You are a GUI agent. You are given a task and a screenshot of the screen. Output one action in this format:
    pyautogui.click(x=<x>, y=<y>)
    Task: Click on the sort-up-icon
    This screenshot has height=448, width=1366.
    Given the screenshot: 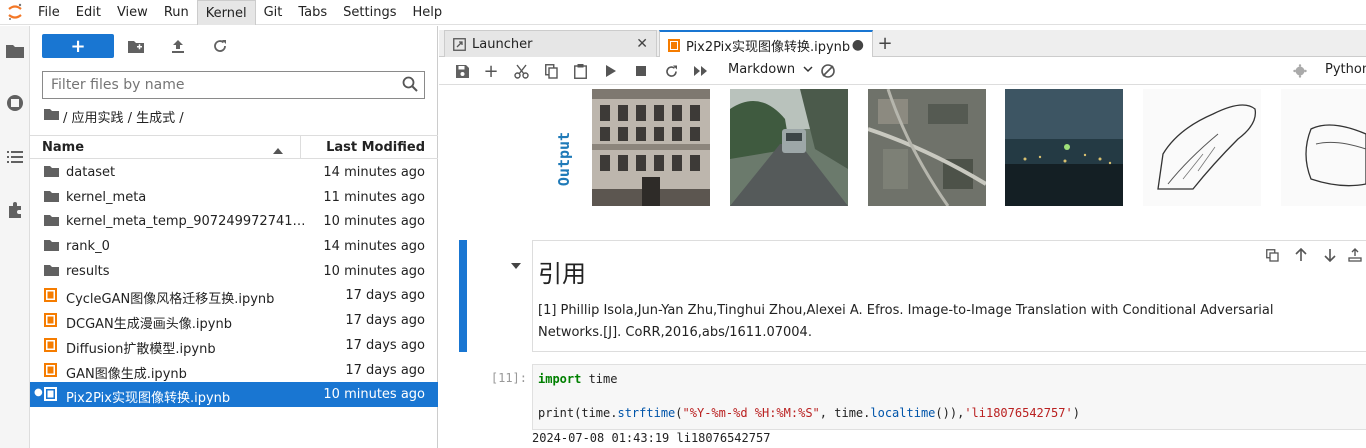 What is the action you would take?
    pyautogui.click(x=278, y=150)
    